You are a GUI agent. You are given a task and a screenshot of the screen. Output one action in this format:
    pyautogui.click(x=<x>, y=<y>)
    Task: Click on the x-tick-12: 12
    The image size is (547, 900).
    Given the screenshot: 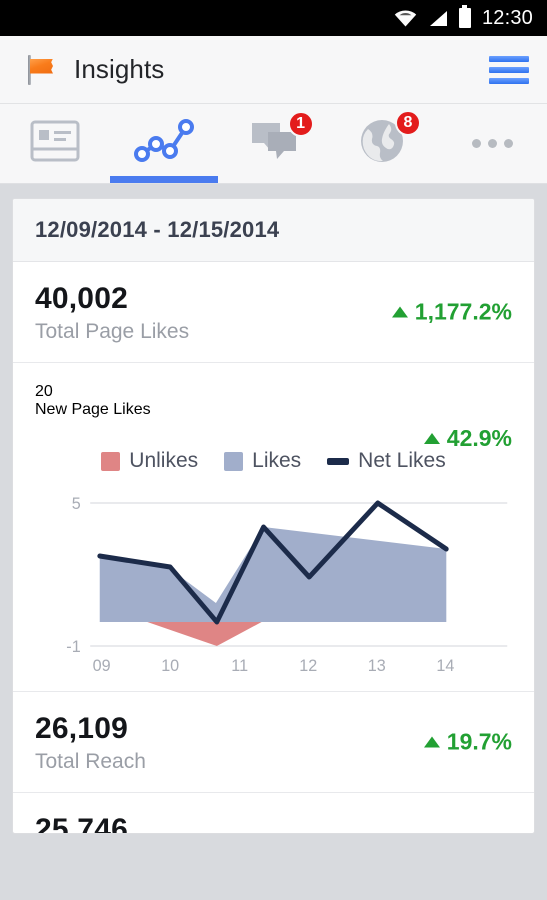 What is the action you would take?
    pyautogui.click(x=308, y=665)
    